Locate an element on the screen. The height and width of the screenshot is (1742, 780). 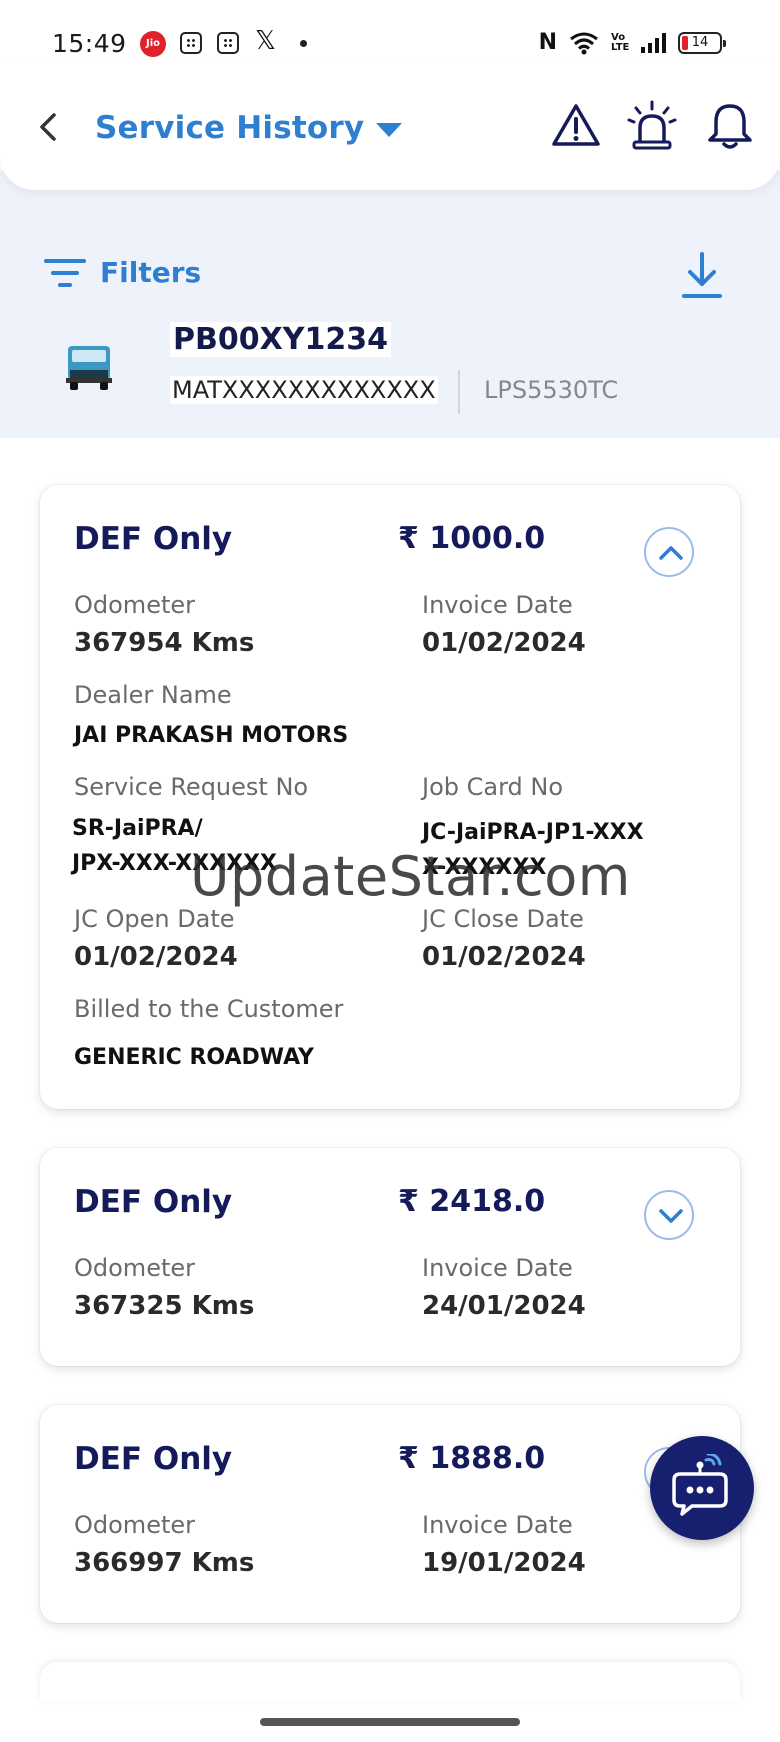
filters-label: Filters is located at coordinates (151, 272).